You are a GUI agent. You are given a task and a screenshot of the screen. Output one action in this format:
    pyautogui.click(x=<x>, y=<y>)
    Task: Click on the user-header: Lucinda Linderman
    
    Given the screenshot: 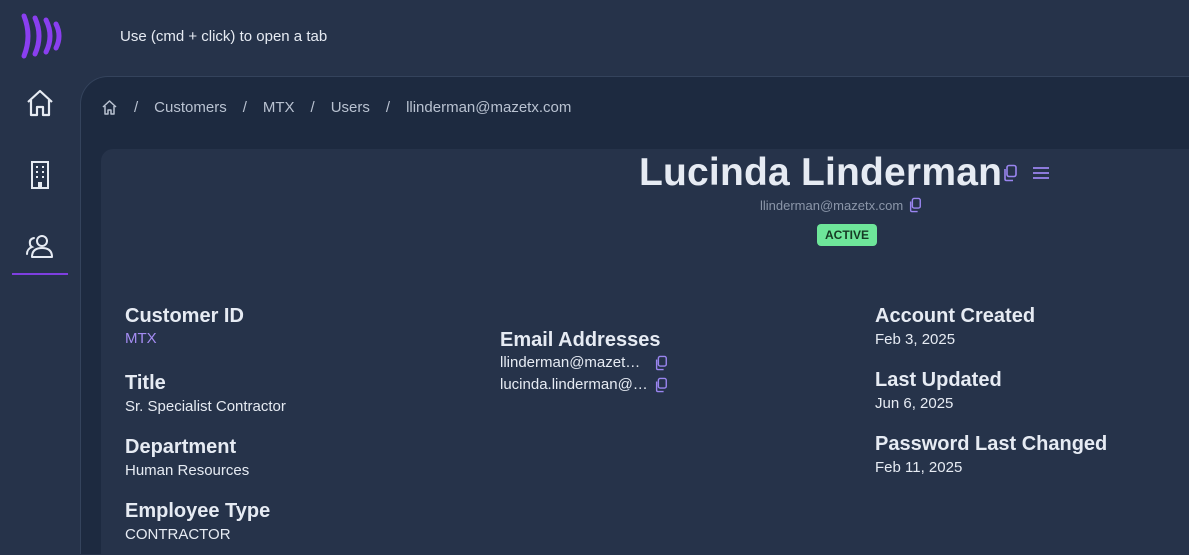 What is the action you would take?
    pyautogui.click(x=844, y=173)
    